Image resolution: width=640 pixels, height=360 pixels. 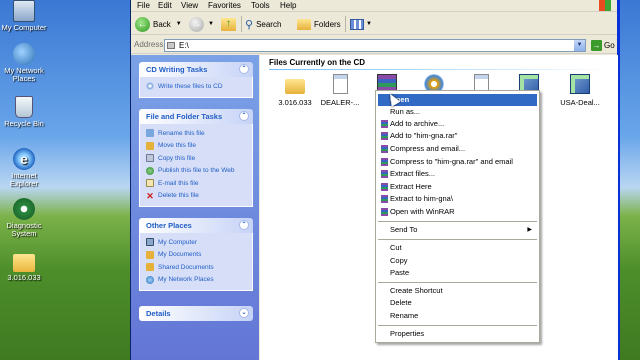 What do you see at coordinates (196, 183) in the screenshot?
I see `task-email-file: E-mail this file` at bounding box center [196, 183].